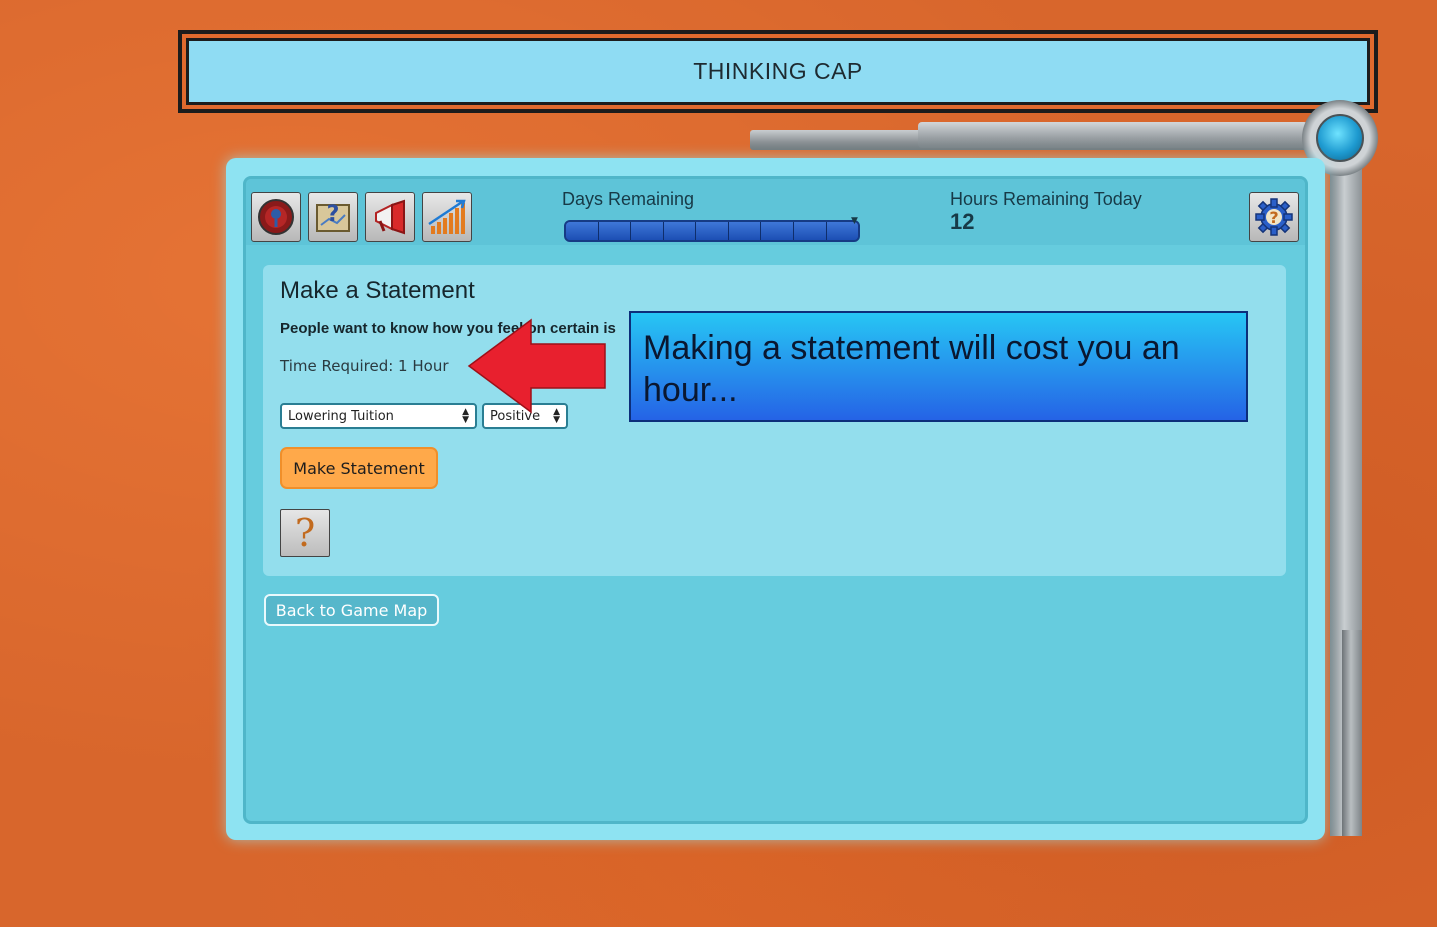 The height and width of the screenshot is (927, 1437). Describe the element at coordinates (628, 199) in the screenshot. I see `days-remaining-label: Days Remaining` at that location.